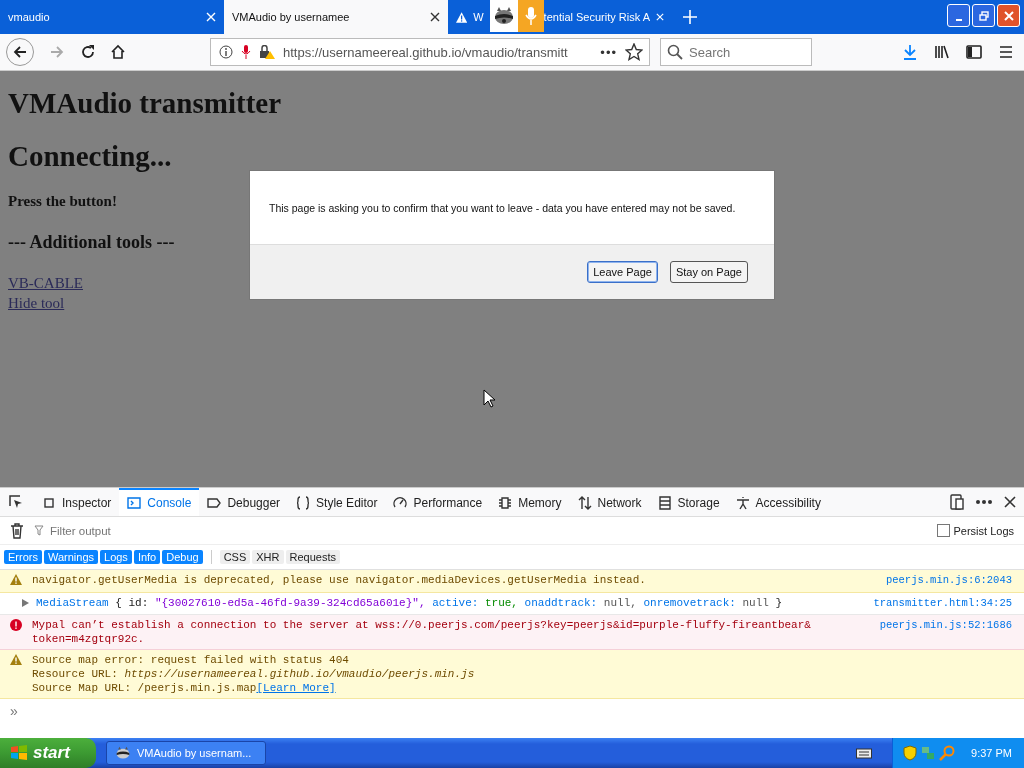  I want to click on browser-tab: VMAudio by usernamee, so click(336, 17).